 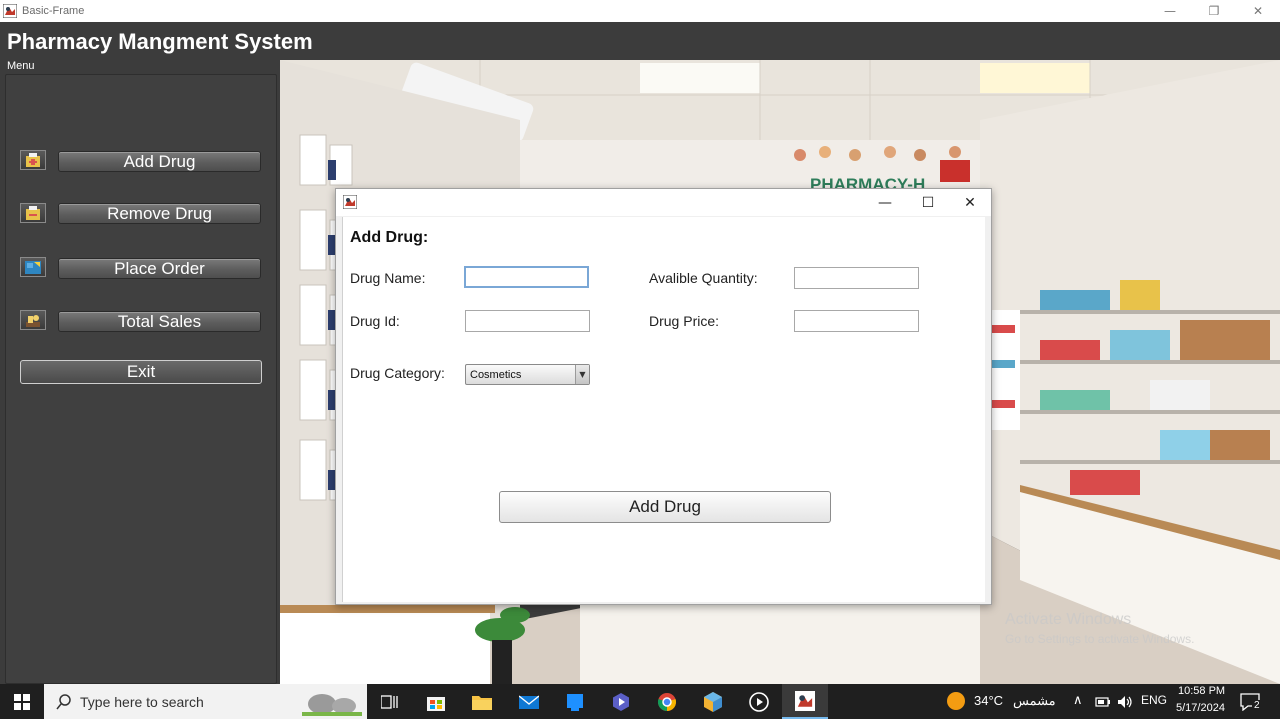 I want to click on search-icon, so click(x=63, y=701).